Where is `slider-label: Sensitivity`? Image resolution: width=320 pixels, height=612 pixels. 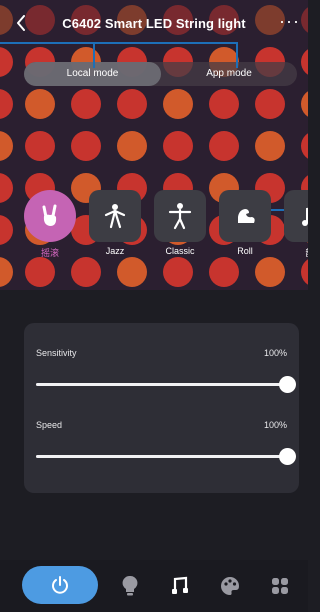
slider-label: Sensitivity is located at coordinates (56, 353).